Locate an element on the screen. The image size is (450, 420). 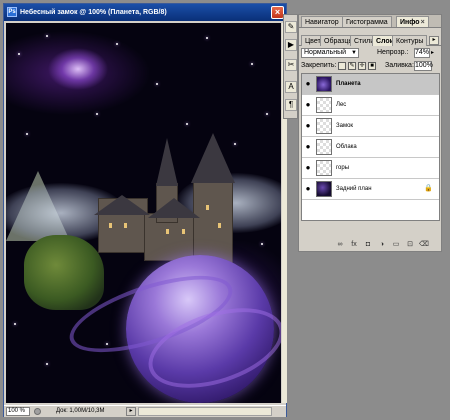
play-icon: ▶ is located at coordinates (291, 45).